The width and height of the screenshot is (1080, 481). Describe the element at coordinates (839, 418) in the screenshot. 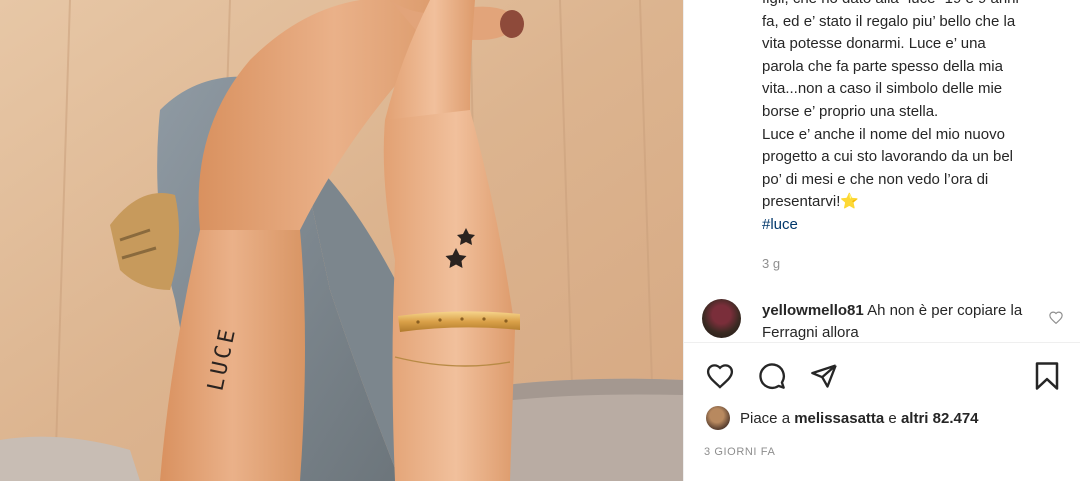

I see `liker-username: melissasatta` at that location.